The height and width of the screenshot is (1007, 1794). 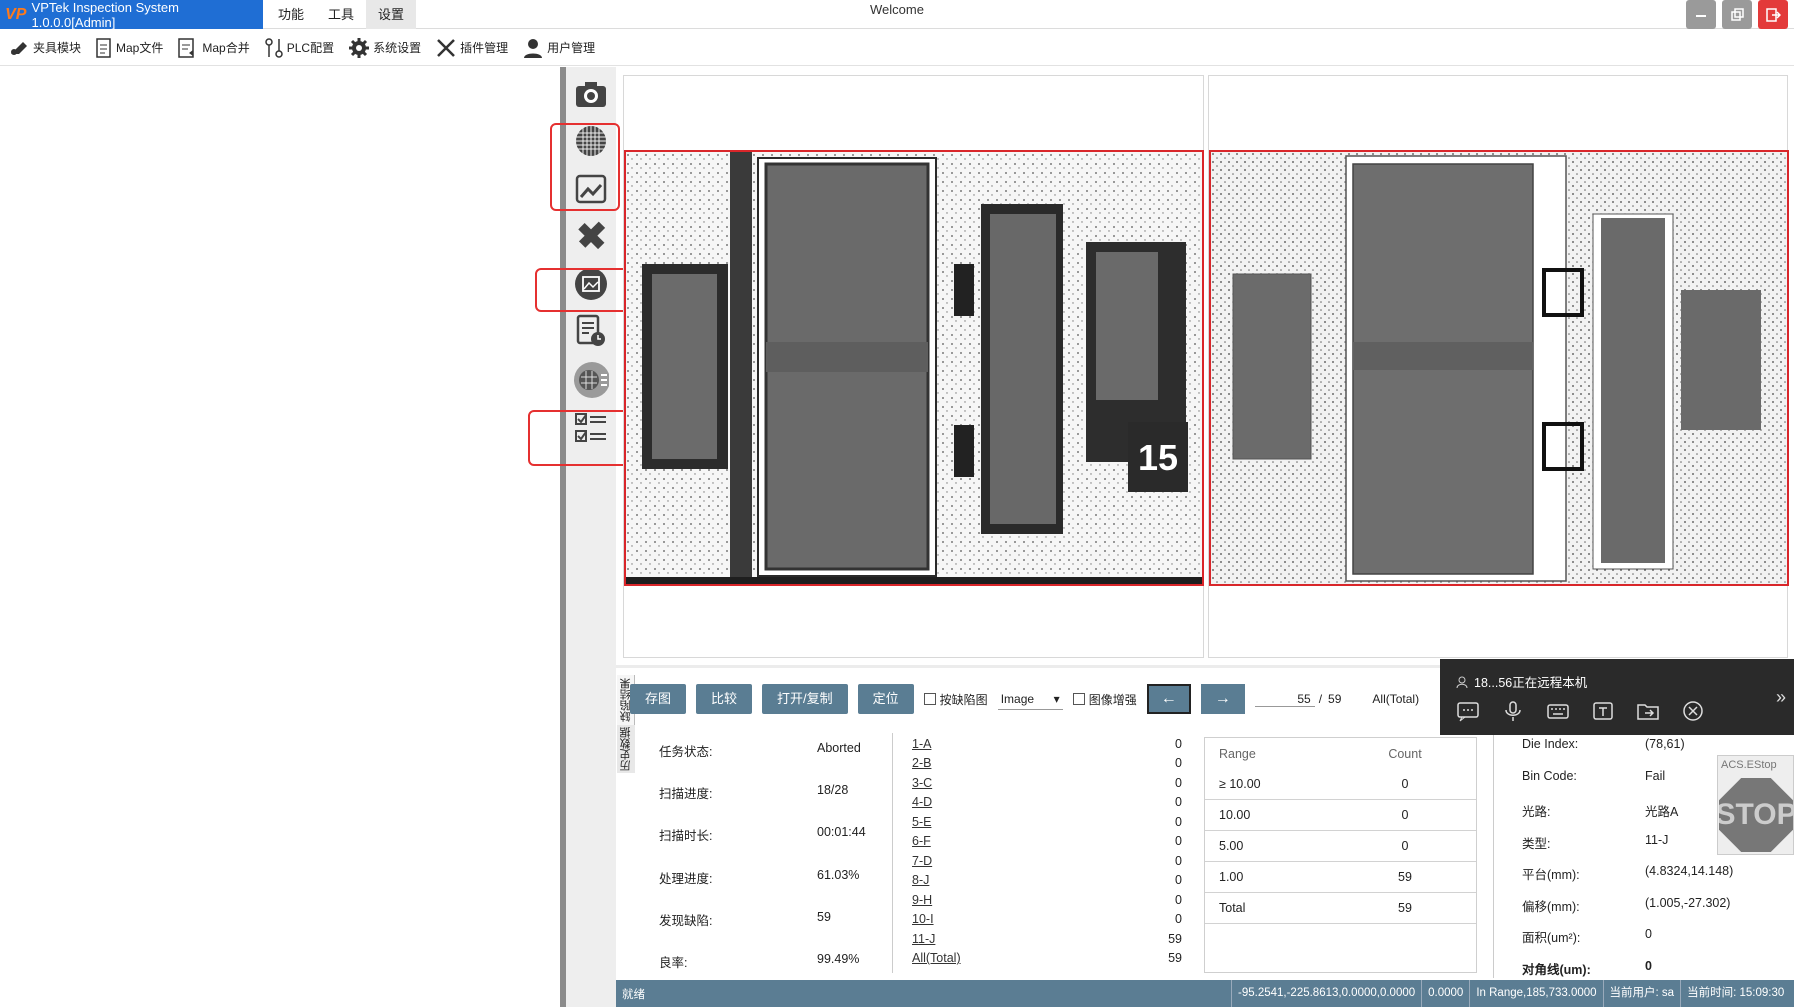 I want to click on defect-row: 2-B 0, so click(x=1047, y=763).